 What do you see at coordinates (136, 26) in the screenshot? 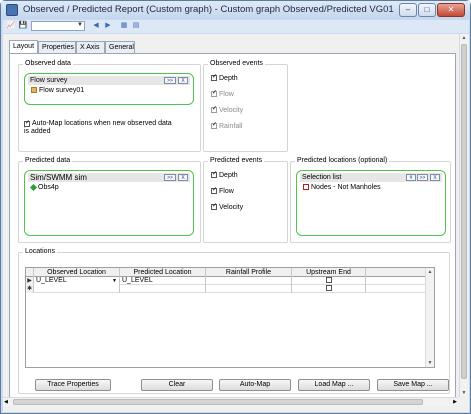
I see `list-view-icon: ▤` at bounding box center [136, 26].